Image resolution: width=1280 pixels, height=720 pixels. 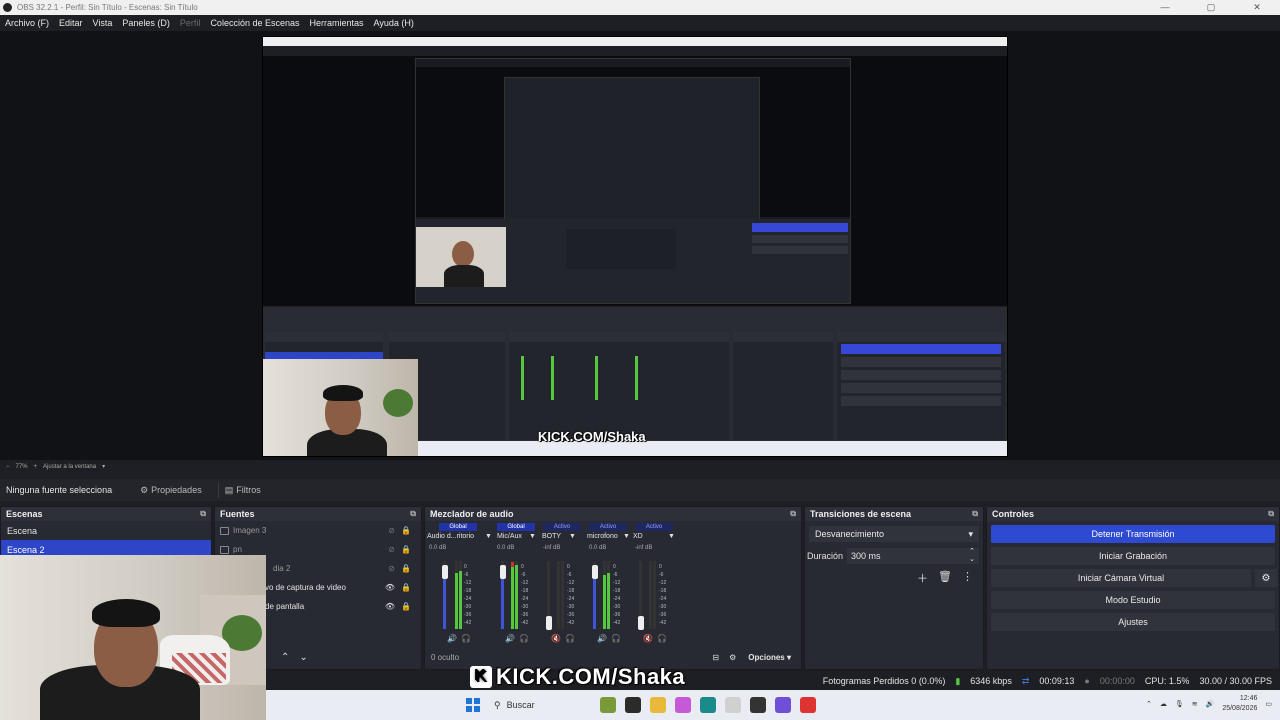 What do you see at coordinates (27, 23) in the screenshot?
I see `menu-archivo: Archivo (F)` at bounding box center [27, 23].